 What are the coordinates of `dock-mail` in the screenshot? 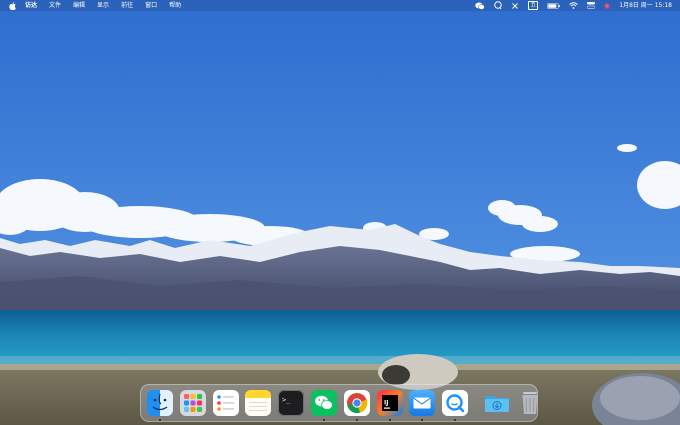 It's located at (422, 405).